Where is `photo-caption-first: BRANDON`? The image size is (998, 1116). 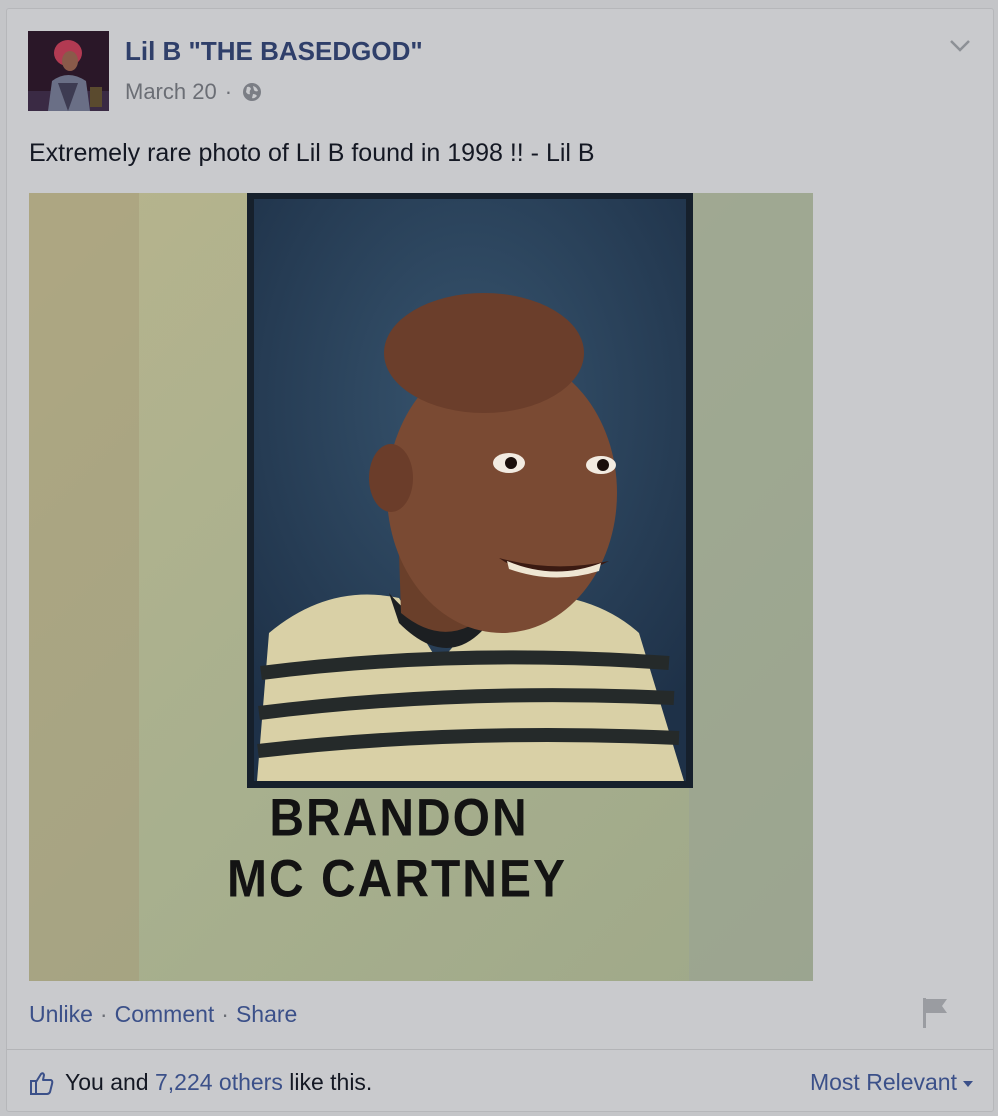 photo-caption-first: BRANDON is located at coordinates (399, 818).